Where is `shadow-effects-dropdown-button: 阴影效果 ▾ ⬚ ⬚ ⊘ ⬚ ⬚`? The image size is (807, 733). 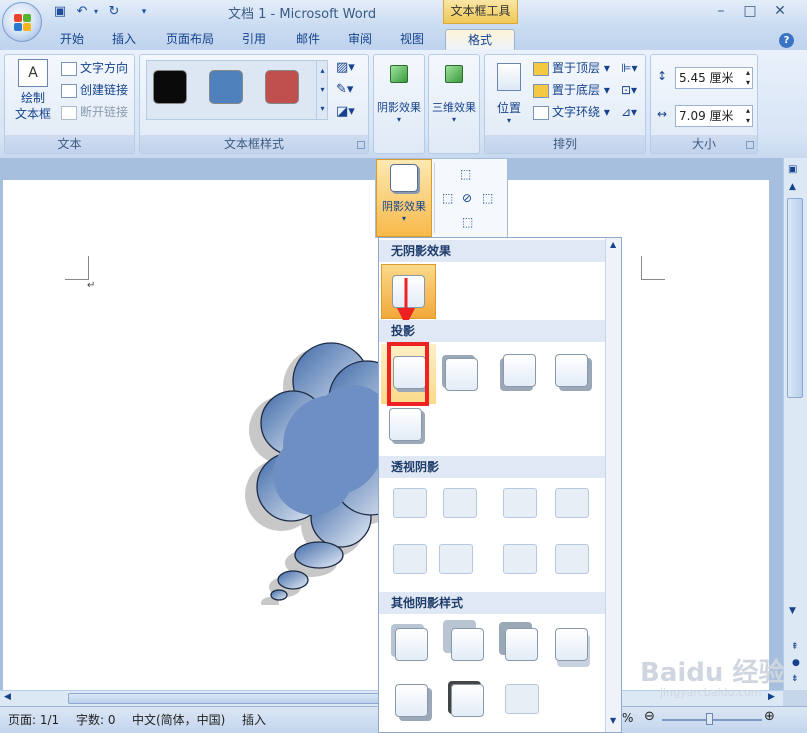 shadow-effects-dropdown-button: 阴影效果 ▾ ⬚ ⬚ ⊘ ⬚ ⬚ is located at coordinates (441, 198).